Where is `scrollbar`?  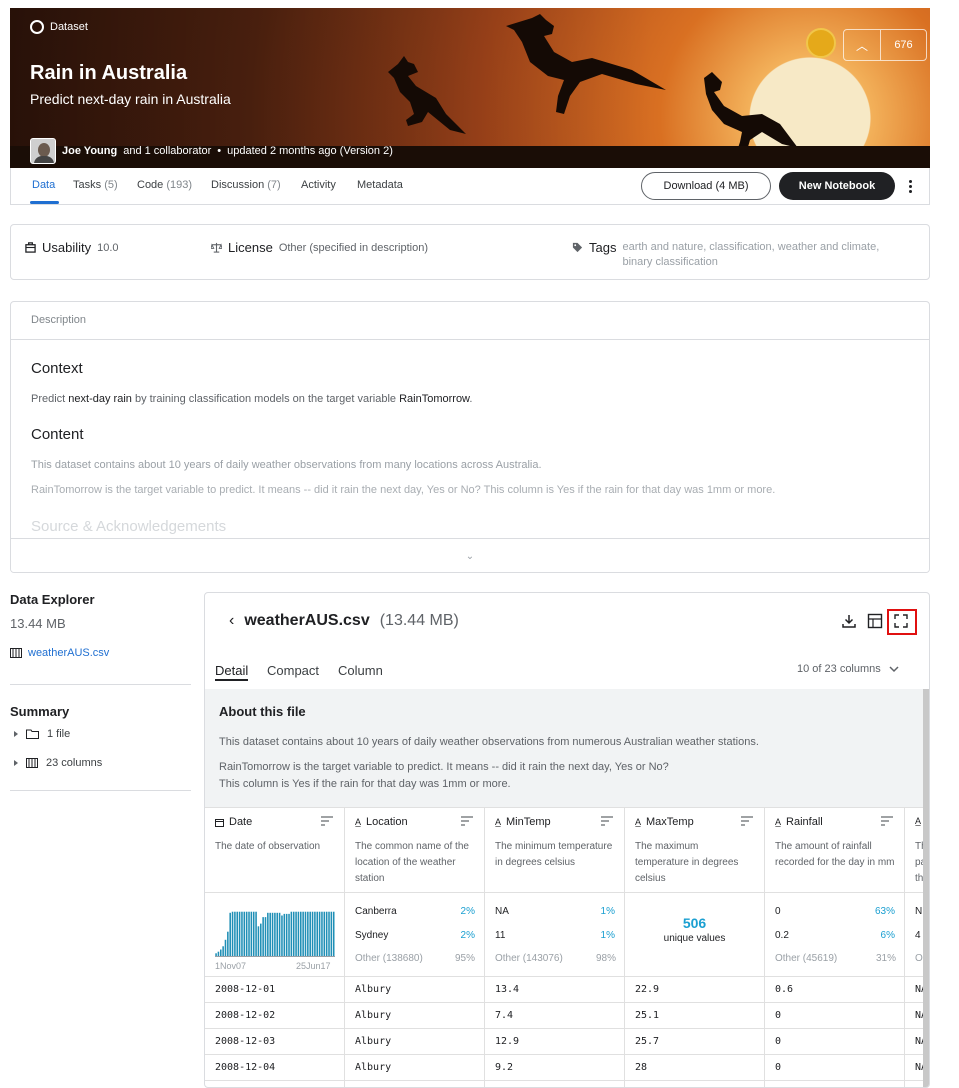
scrollbar is located at coordinates (926, 888).